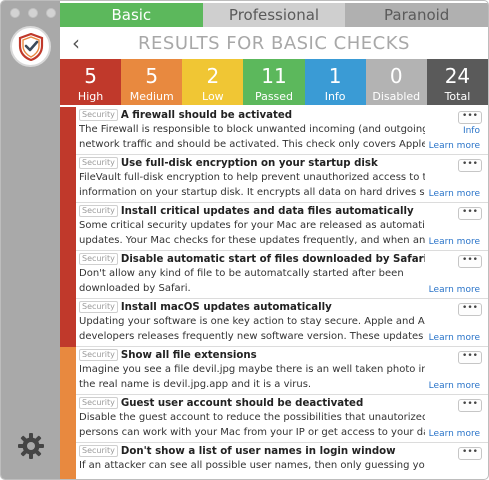 This screenshot has height=480, width=489. Describe the element at coordinates (90, 96) in the screenshot. I see `stat-high-label: High` at that location.